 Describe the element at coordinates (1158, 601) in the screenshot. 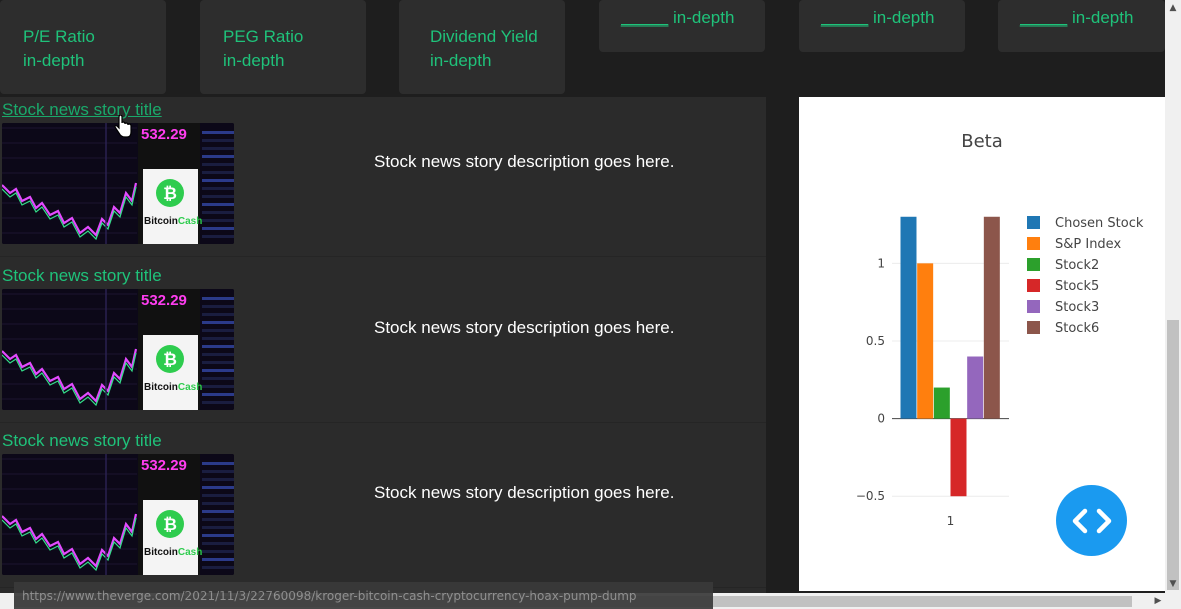

I see `scroll-right-arrow-icon: ▶` at that location.